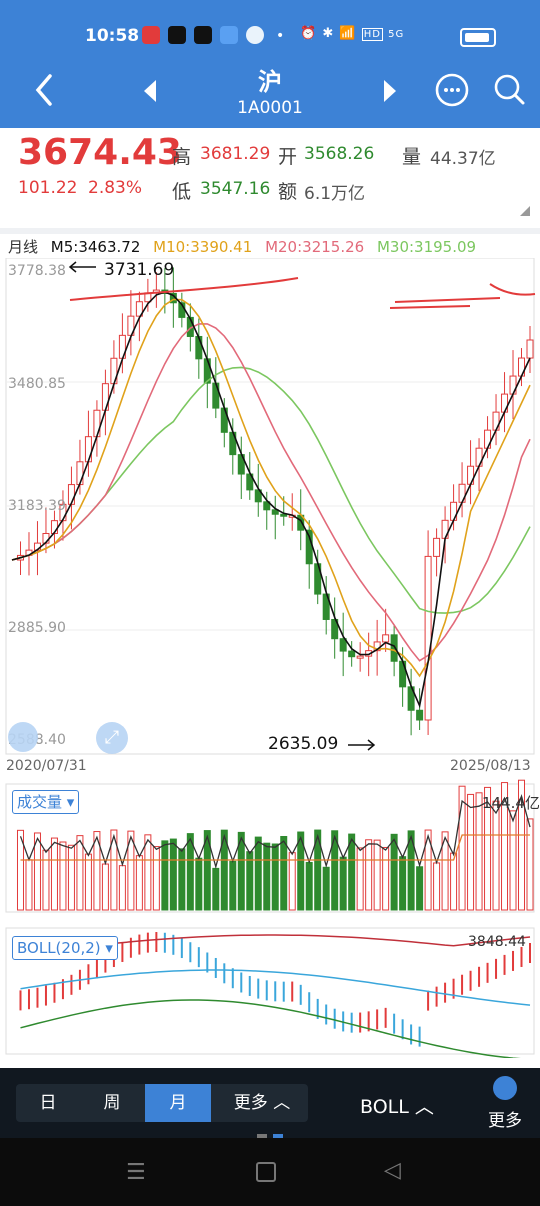 This screenshot has width=540, height=1206. Describe the element at coordinates (288, 157) in the screenshot. I see `open-label: 开` at that location.